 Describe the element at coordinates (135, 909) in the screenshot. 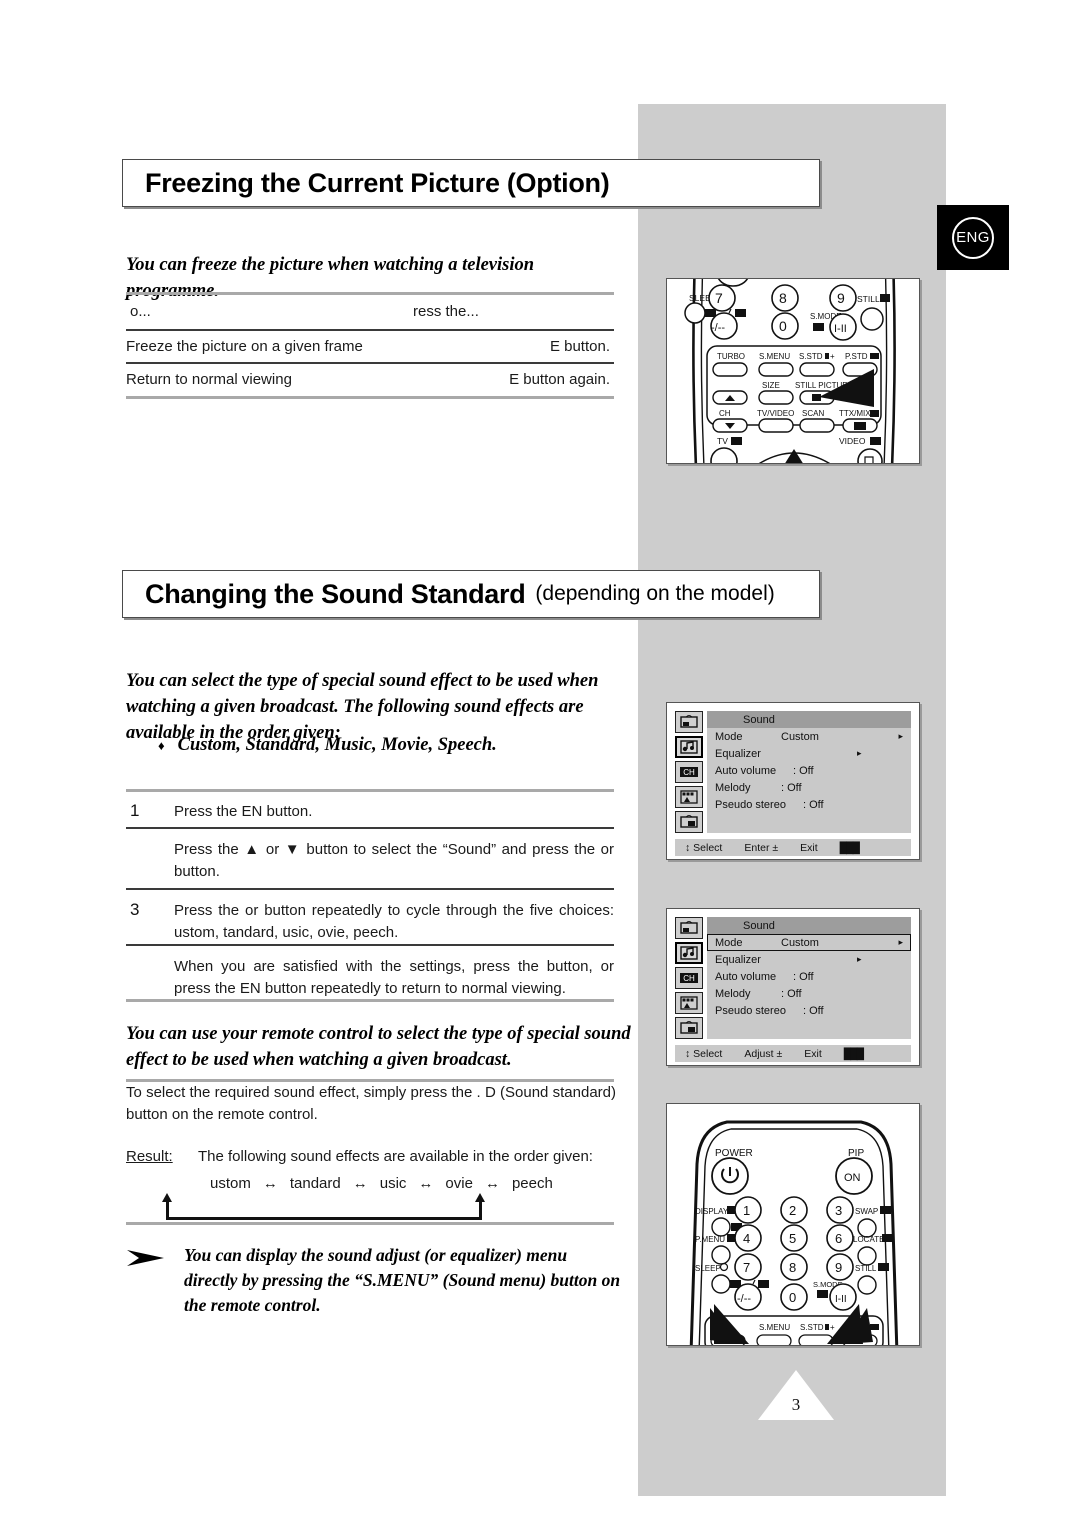

I see `step-number: 3` at that location.